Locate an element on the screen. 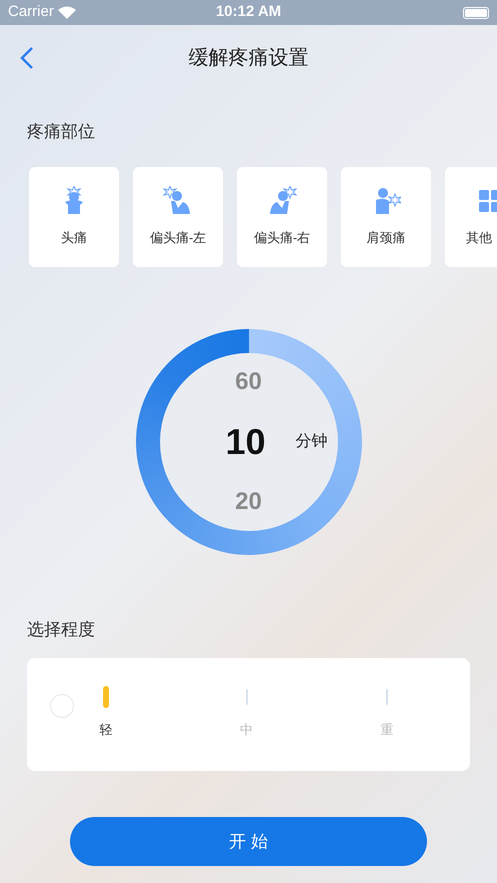 The height and width of the screenshot is (883, 497). section-title: 选择程度 is located at coordinates (61, 629).